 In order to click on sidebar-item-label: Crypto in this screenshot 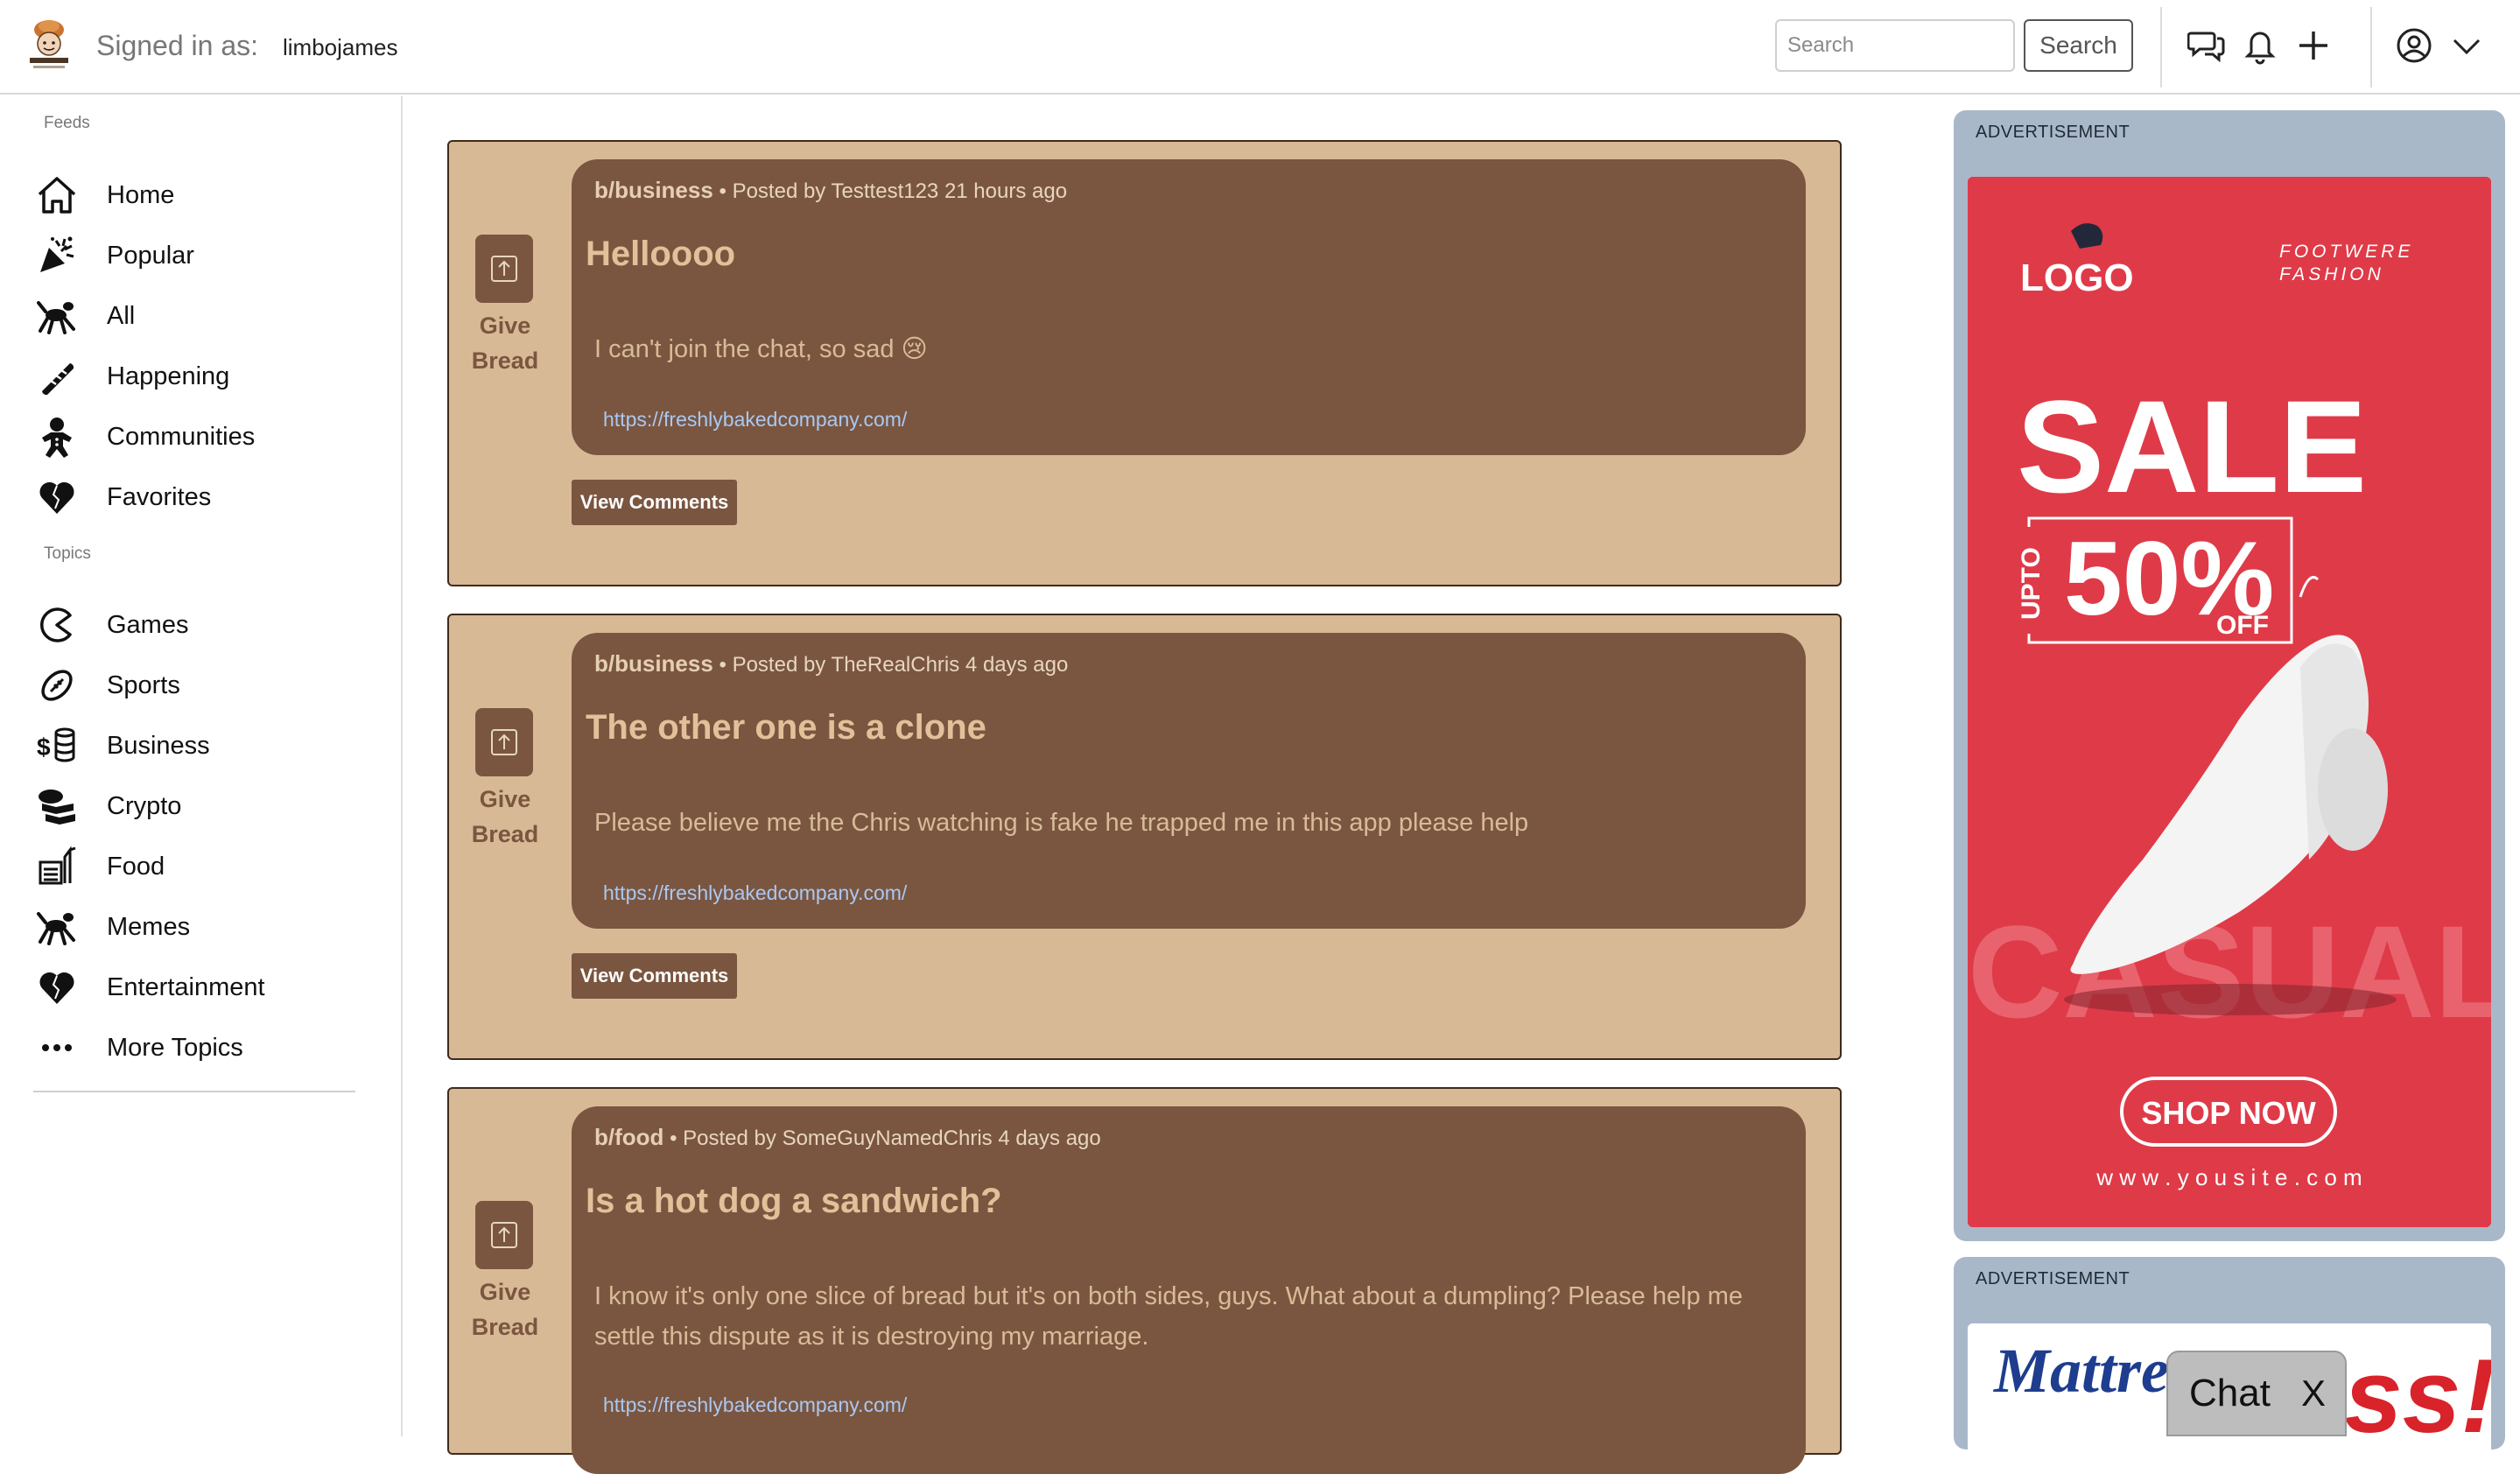, I will do `click(144, 805)`.